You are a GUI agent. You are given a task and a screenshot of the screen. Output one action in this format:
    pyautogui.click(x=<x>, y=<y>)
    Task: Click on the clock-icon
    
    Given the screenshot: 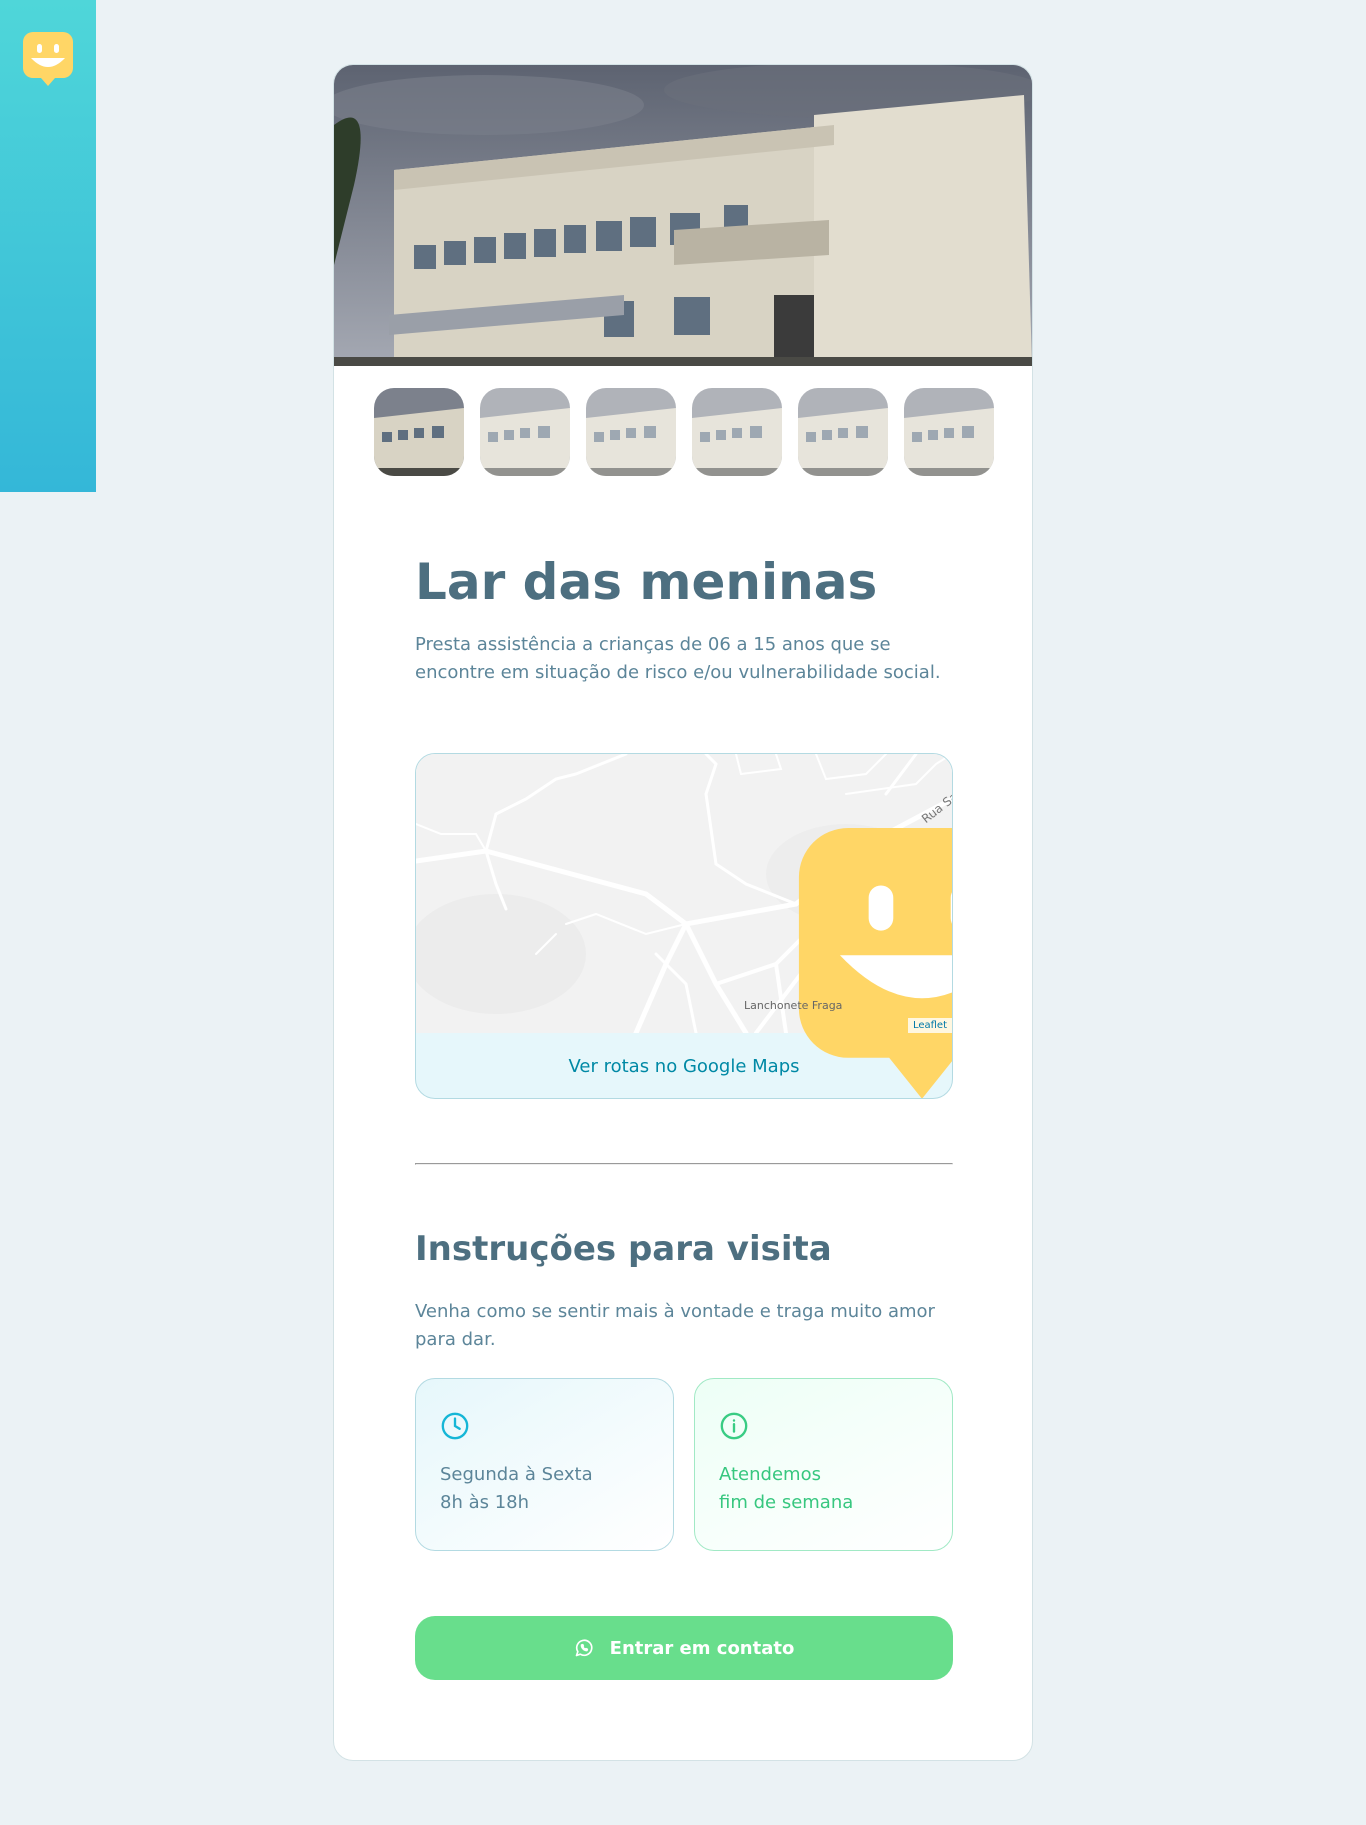 What is the action you would take?
    pyautogui.click(x=455, y=1426)
    